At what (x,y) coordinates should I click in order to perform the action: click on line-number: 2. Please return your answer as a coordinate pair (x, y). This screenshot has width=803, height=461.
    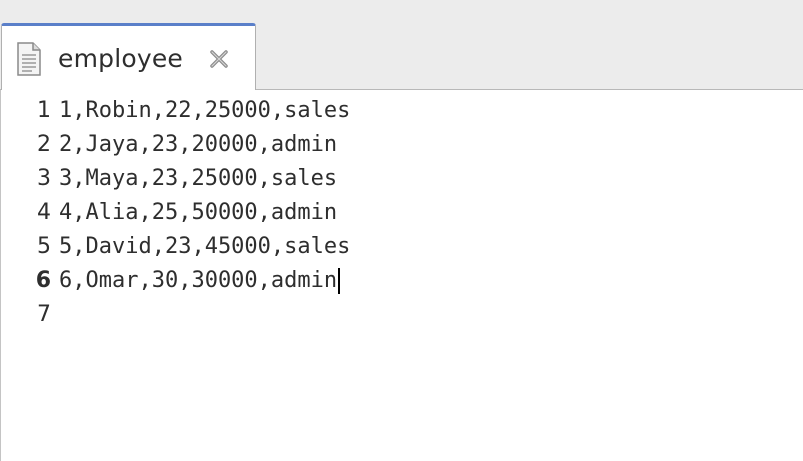
    Looking at the image, I should click on (44, 144).